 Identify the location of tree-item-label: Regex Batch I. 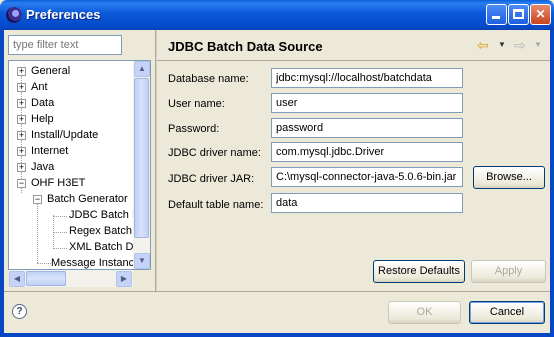
(104, 231).